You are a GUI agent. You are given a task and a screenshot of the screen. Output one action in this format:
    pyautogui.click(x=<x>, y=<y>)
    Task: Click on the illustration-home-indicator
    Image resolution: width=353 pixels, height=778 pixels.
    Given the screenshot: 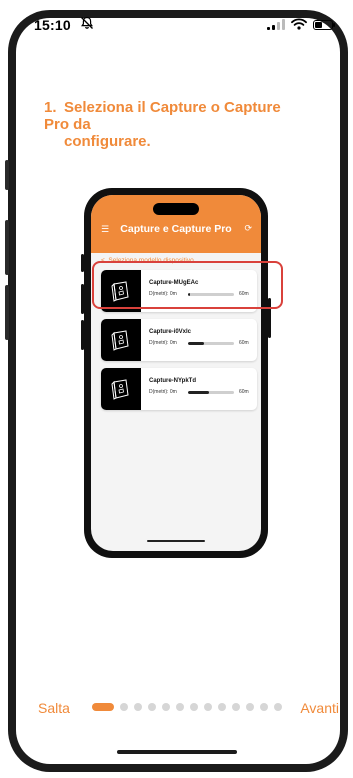 What is the action you would take?
    pyautogui.click(x=176, y=541)
    